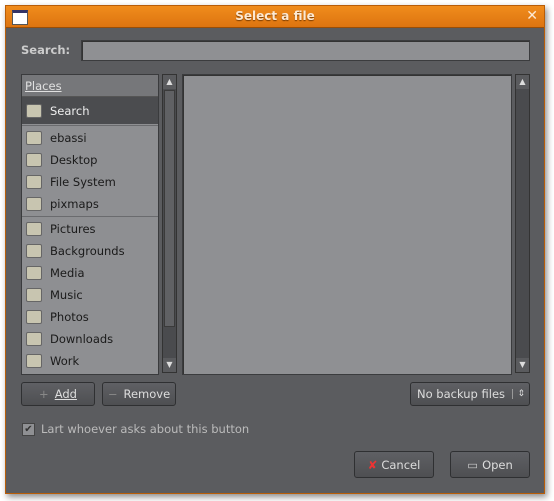  What do you see at coordinates (34, 138) in the screenshot?
I see `home-folder-icon` at bounding box center [34, 138].